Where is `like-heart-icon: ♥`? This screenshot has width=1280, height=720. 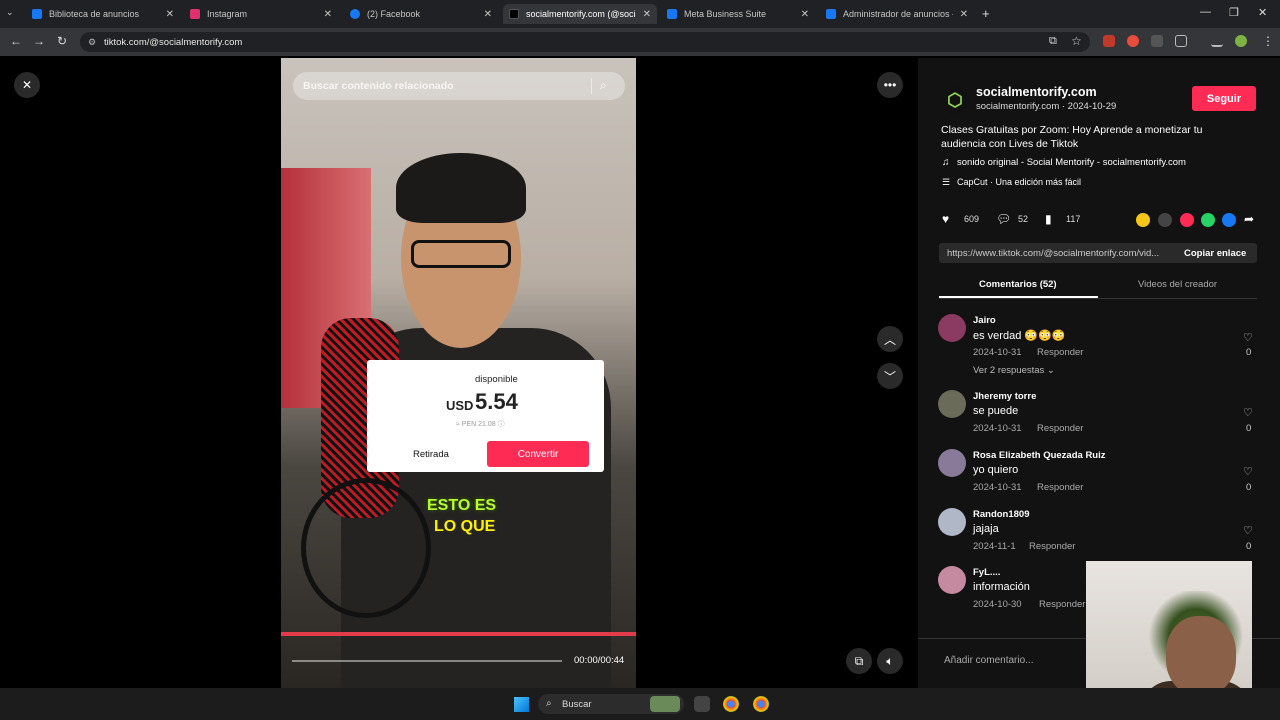 like-heart-icon: ♥ is located at coordinates (945, 219).